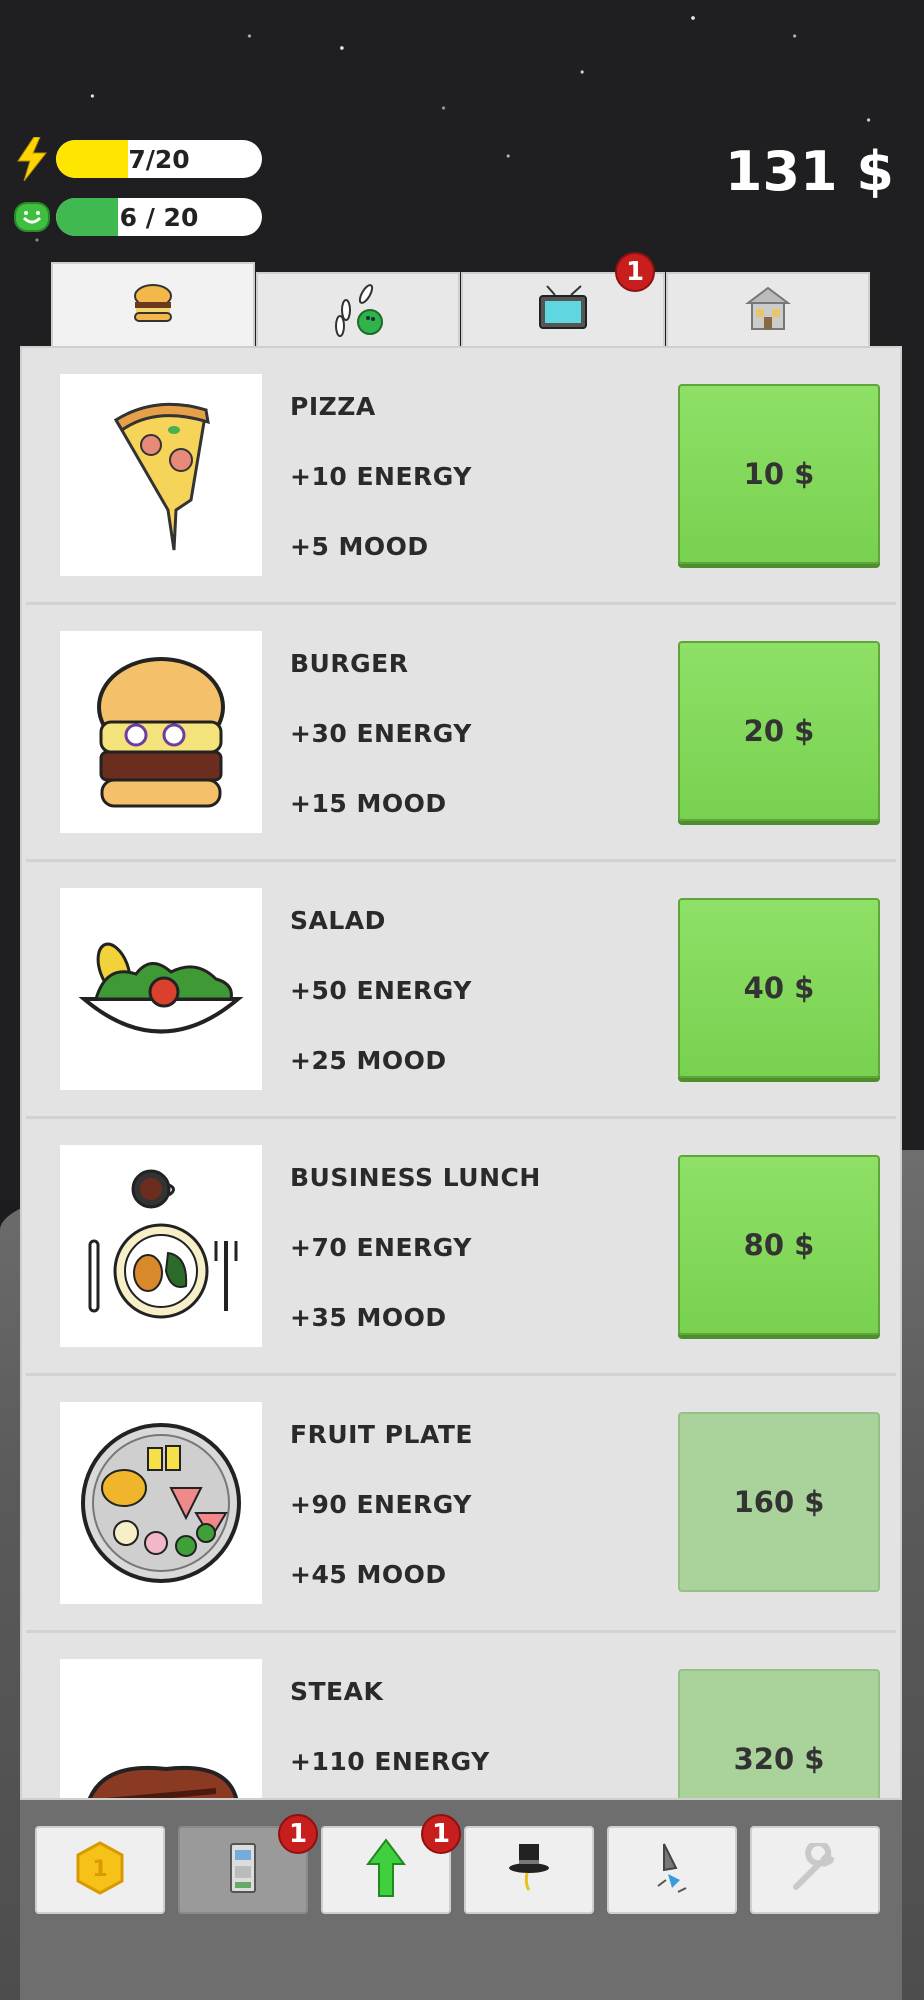 This screenshot has width=924, height=2000. Describe the element at coordinates (415, 1177) in the screenshot. I see `item-name: BUSINESS LUNCH` at that location.